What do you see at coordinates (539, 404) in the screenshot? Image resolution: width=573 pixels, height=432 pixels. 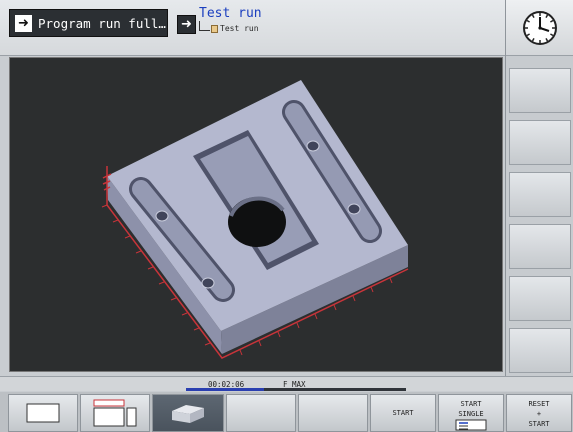 I see `reset-start-line1: RESET` at bounding box center [539, 404].